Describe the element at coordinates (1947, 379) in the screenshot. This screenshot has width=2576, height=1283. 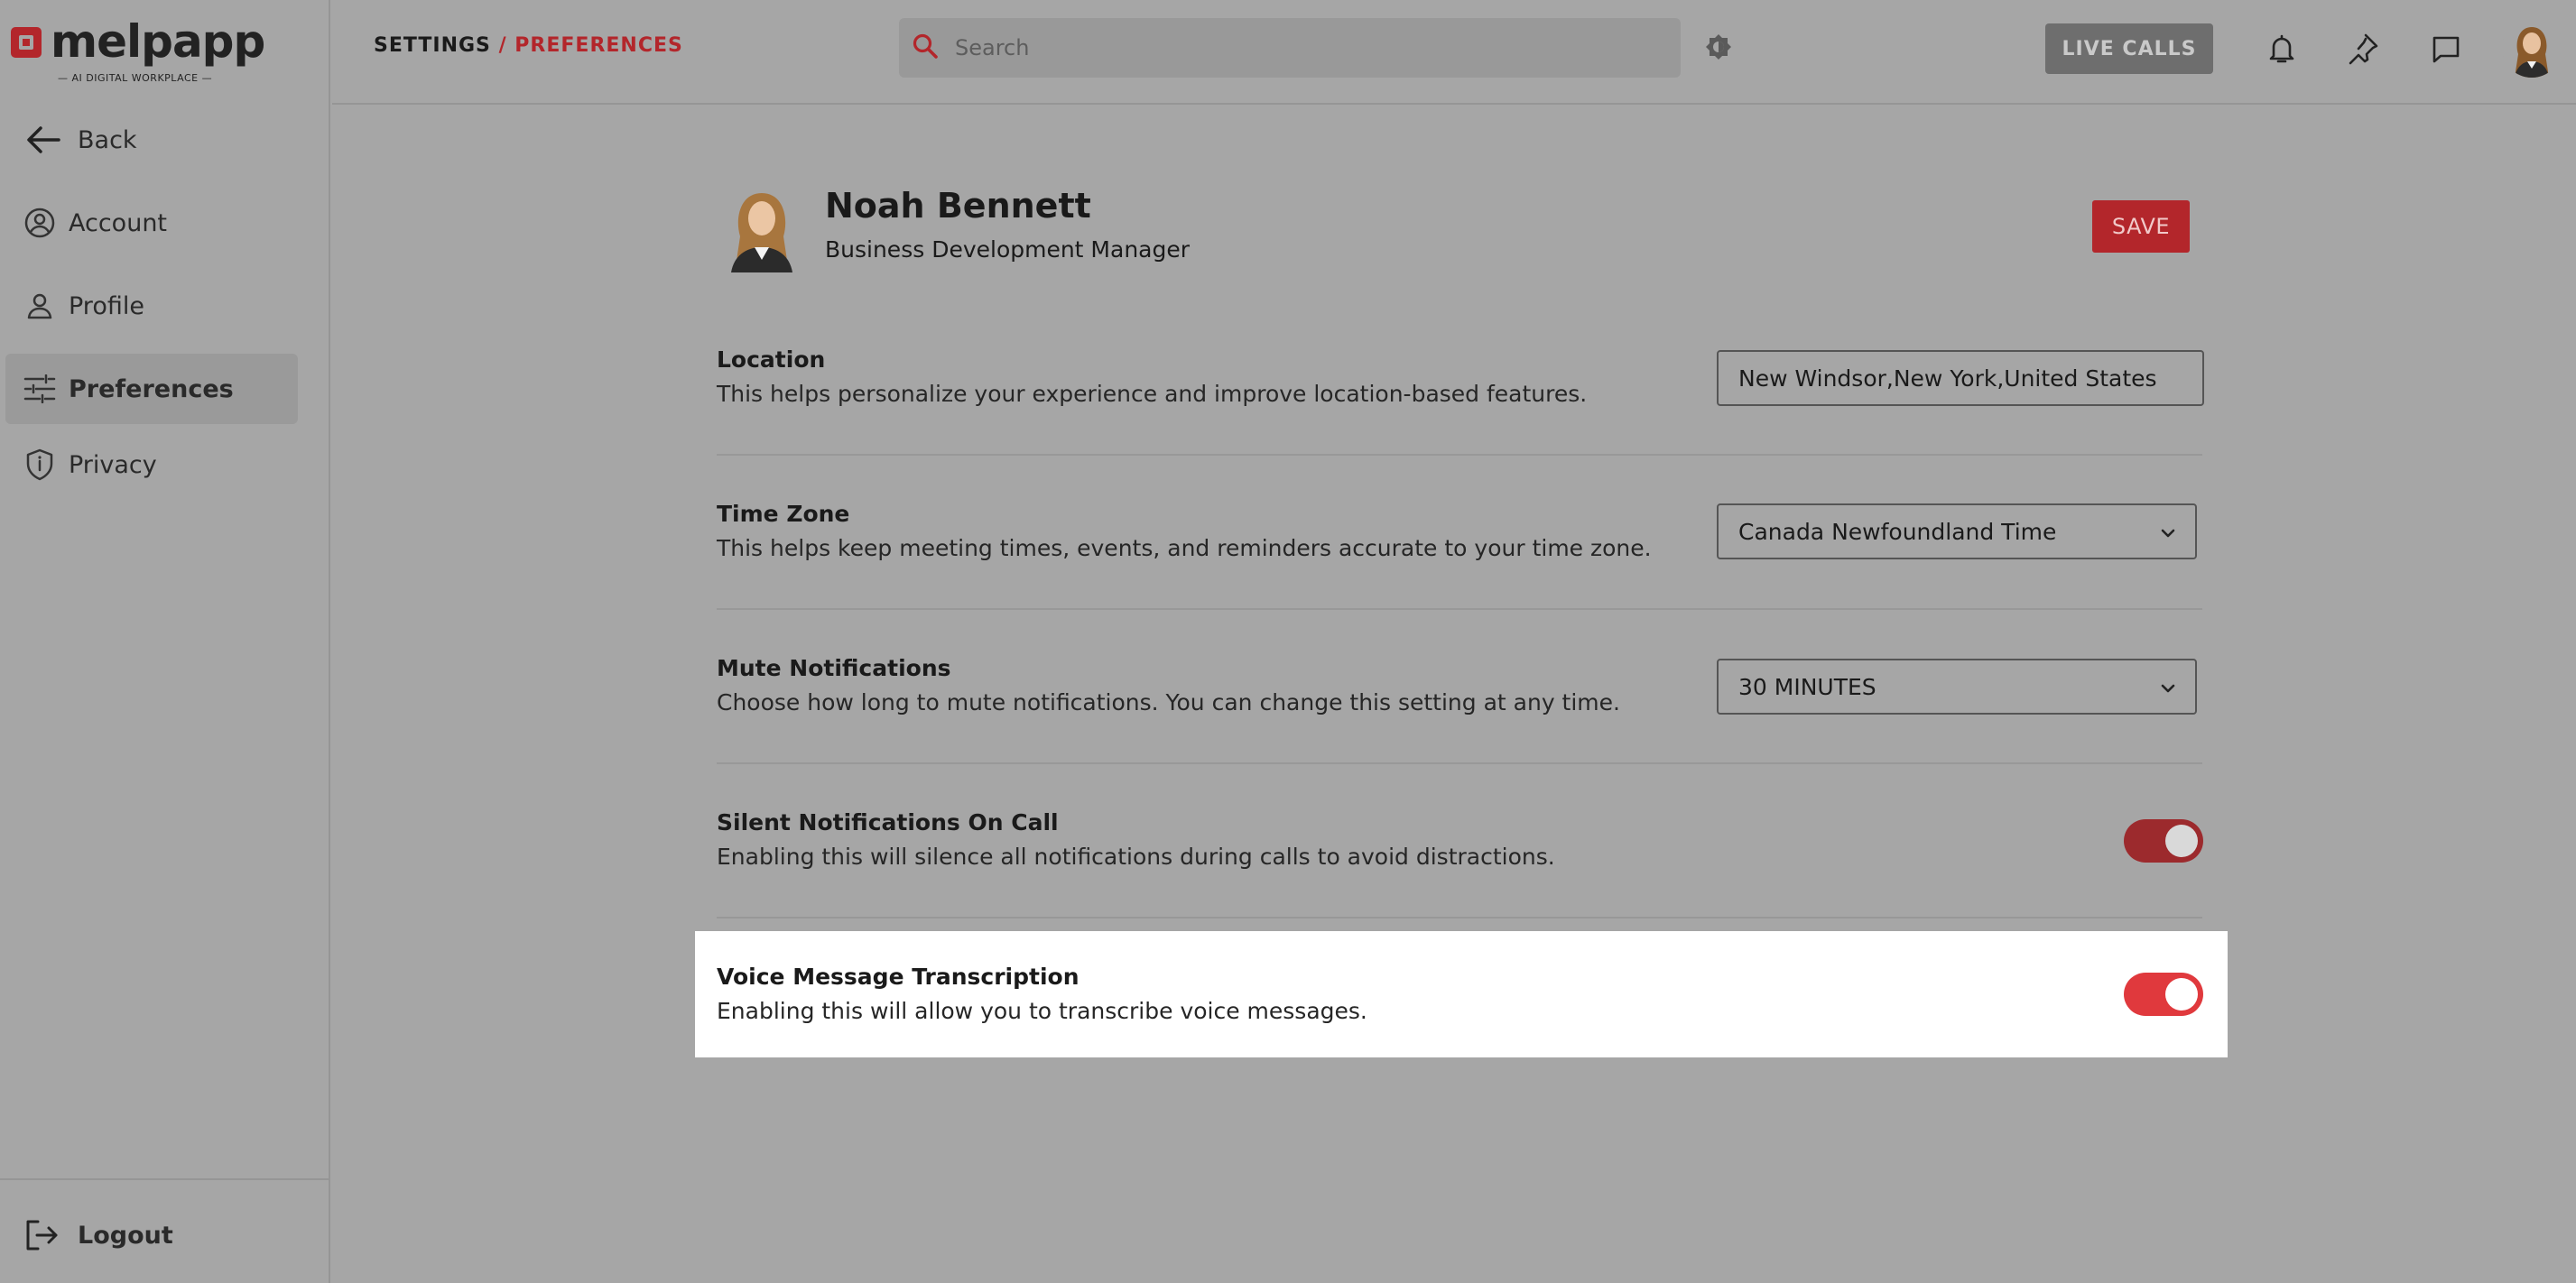
I see `location-value: New Windsor,New York,United States` at that location.